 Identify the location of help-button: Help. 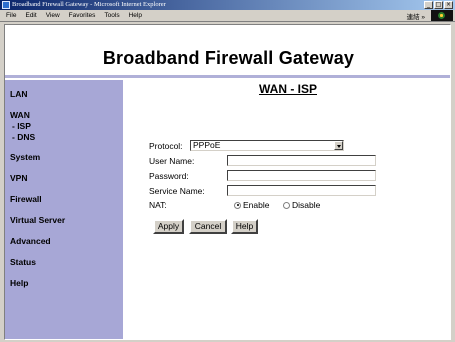
(244, 226).